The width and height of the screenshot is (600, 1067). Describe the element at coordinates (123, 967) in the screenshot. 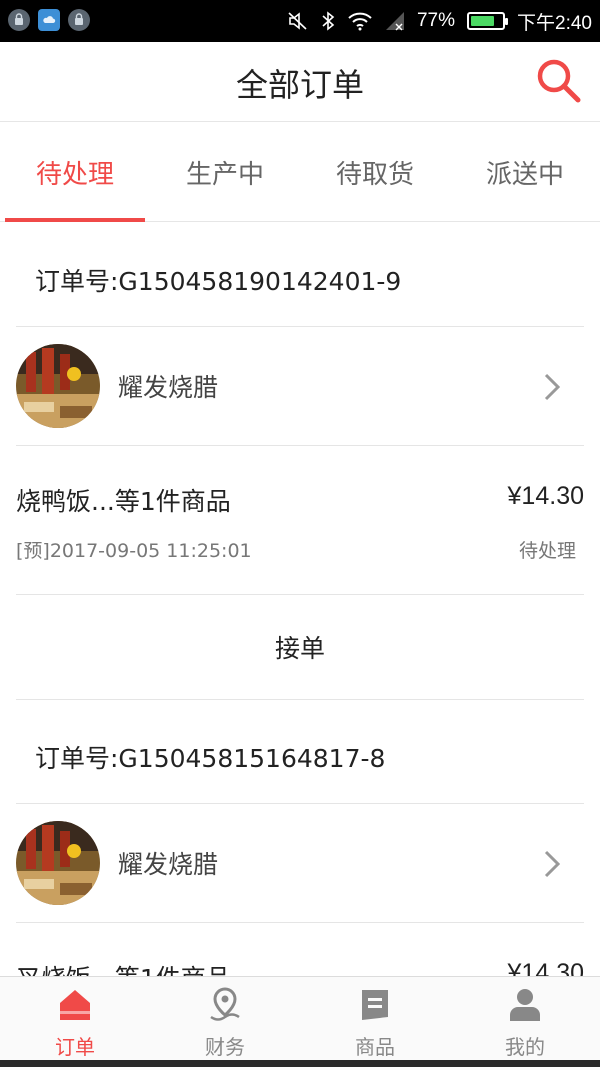

I see `item-summary: 叉烧饭...等1件商品` at that location.